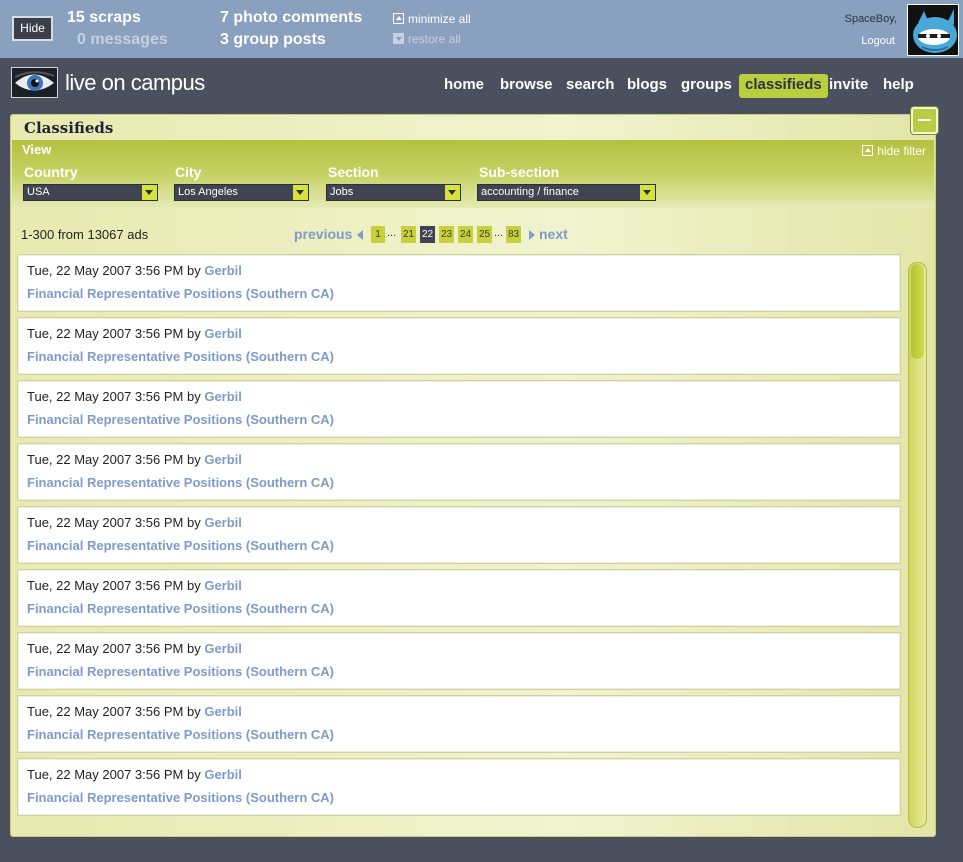 This screenshot has height=862, width=963. What do you see at coordinates (783, 86) in the screenshot?
I see `nav-classifieds: classifieds` at bounding box center [783, 86].